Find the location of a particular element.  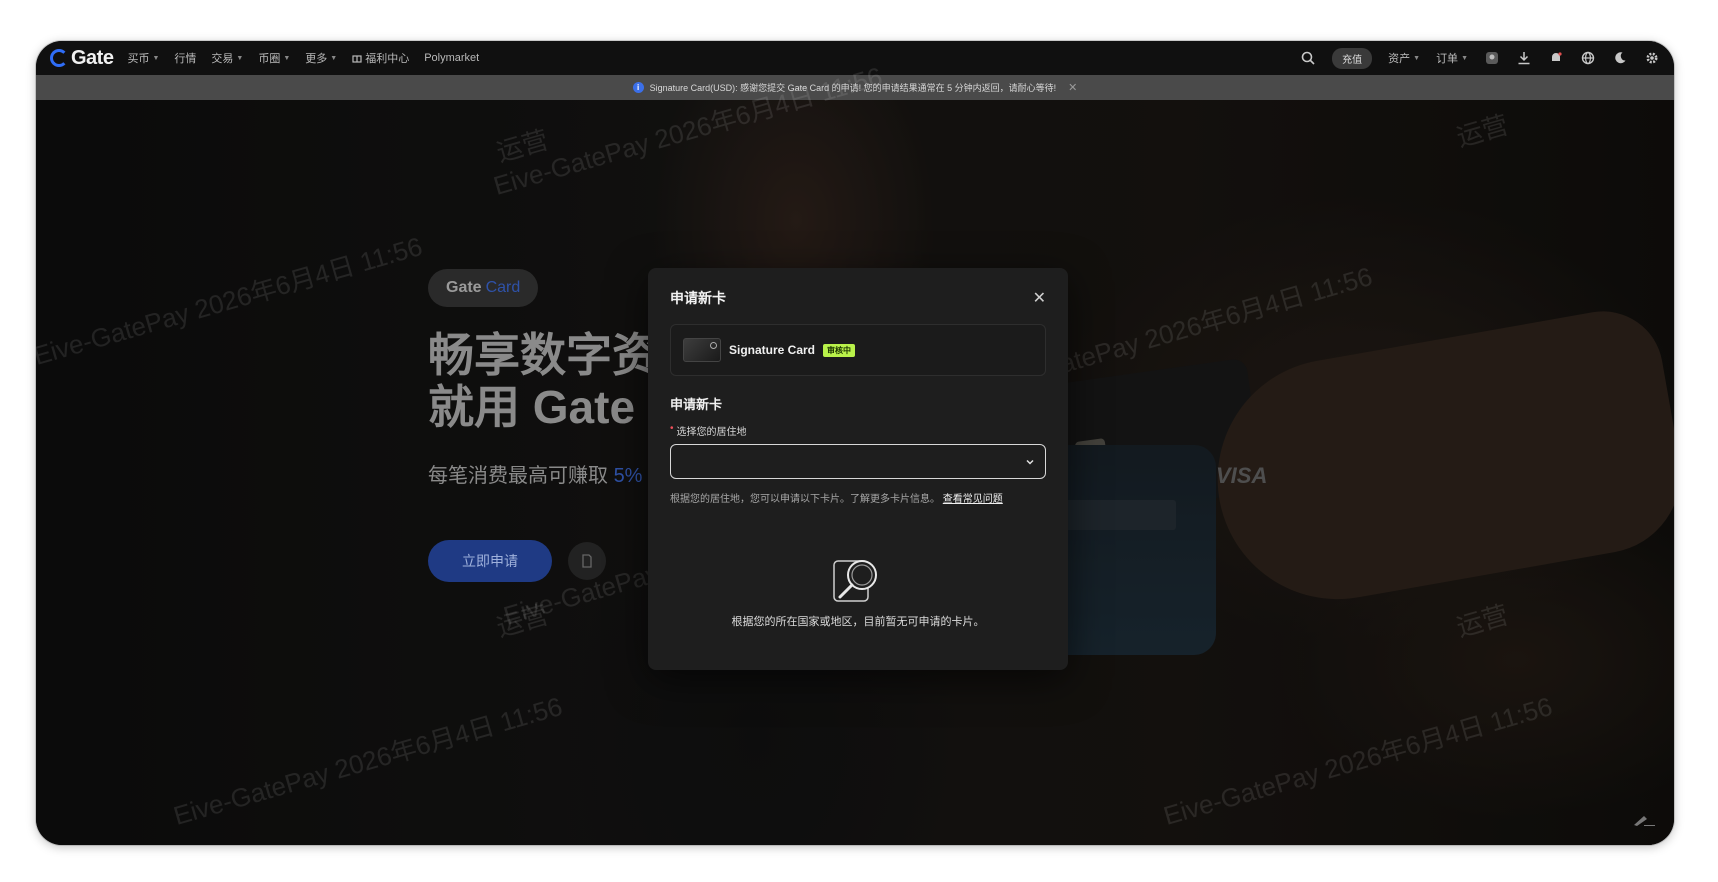

orders-dropdown: 订单 ▼ is located at coordinates (1452, 58).